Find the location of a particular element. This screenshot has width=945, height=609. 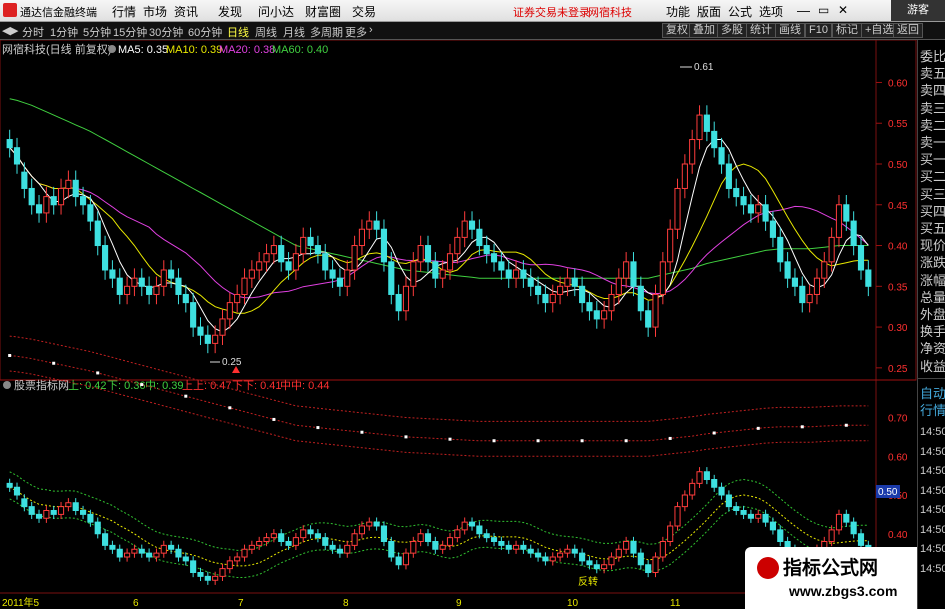

main-y-axis: 0.60 0.55 0.50 0.45 0.40 0.35 0.30 0.25 is located at coordinates (892, 226).